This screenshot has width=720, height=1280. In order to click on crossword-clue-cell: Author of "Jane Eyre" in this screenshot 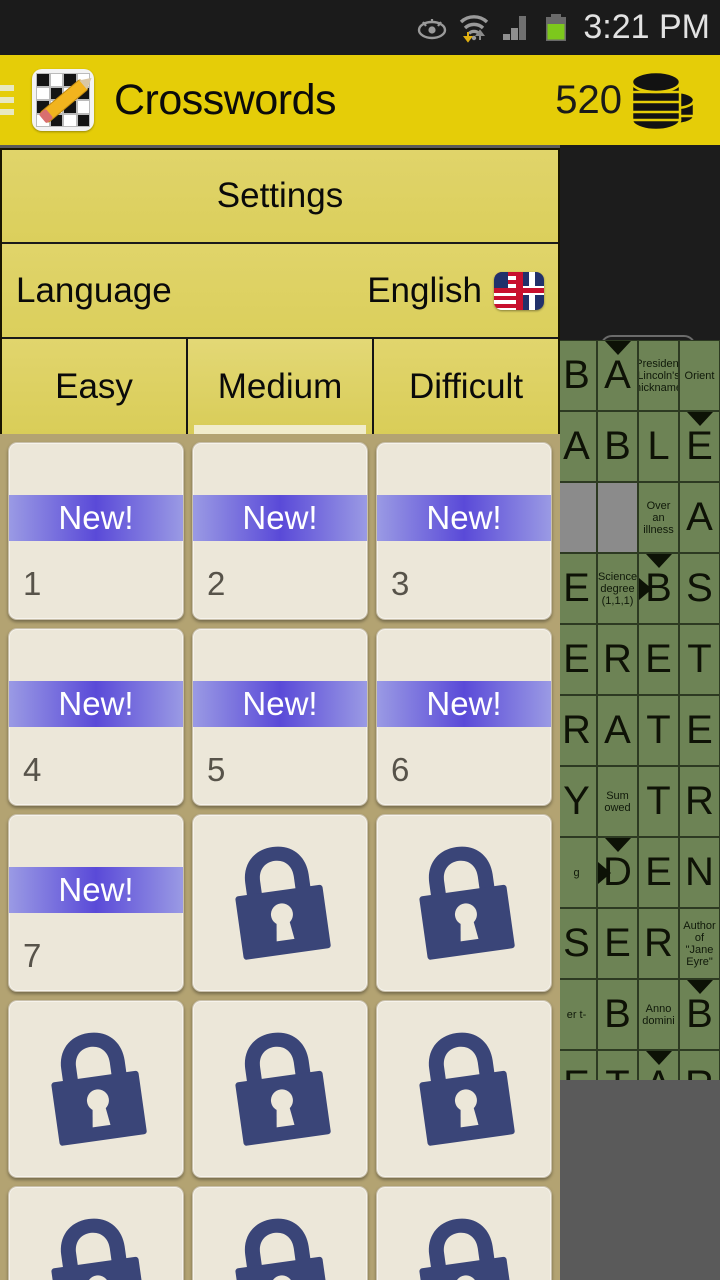, I will do `click(699, 943)`.